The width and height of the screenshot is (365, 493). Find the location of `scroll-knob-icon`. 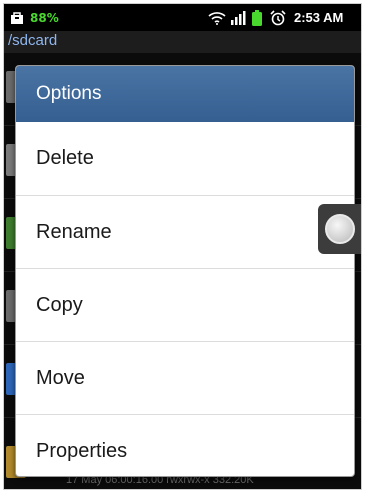

scroll-knob-icon is located at coordinates (340, 229).